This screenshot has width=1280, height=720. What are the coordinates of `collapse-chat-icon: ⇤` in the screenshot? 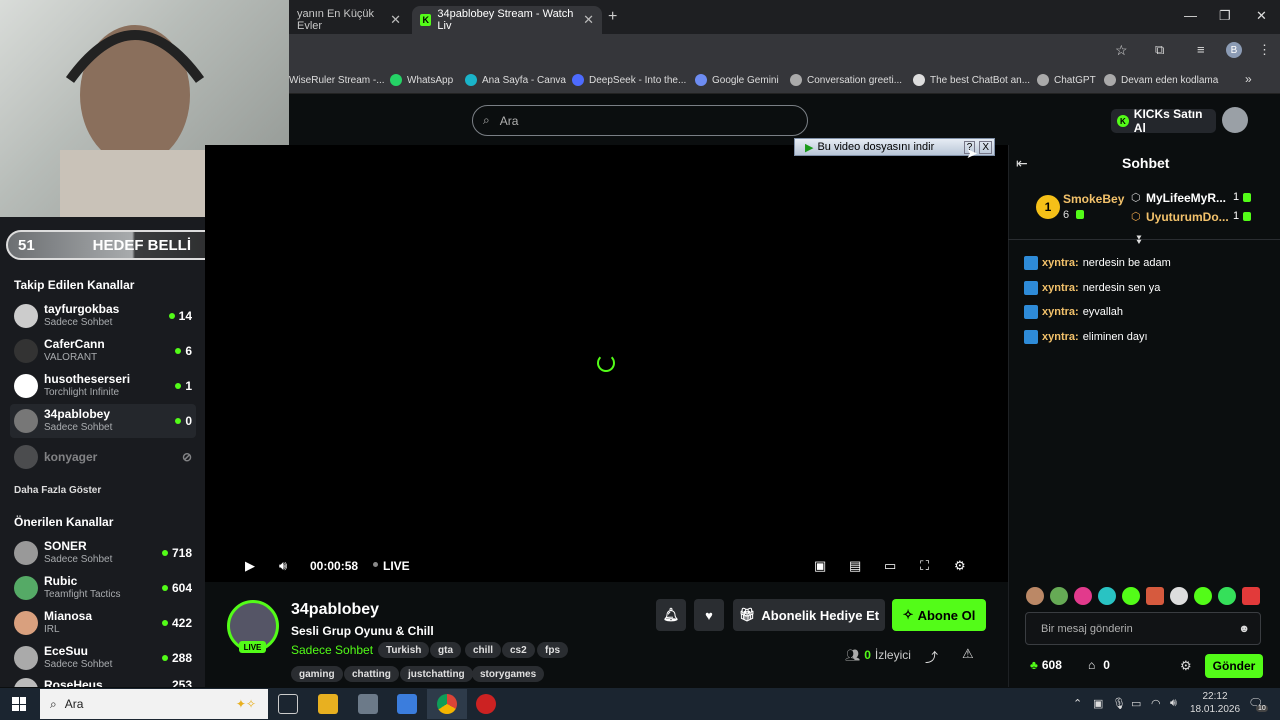 It's located at (1022, 163).